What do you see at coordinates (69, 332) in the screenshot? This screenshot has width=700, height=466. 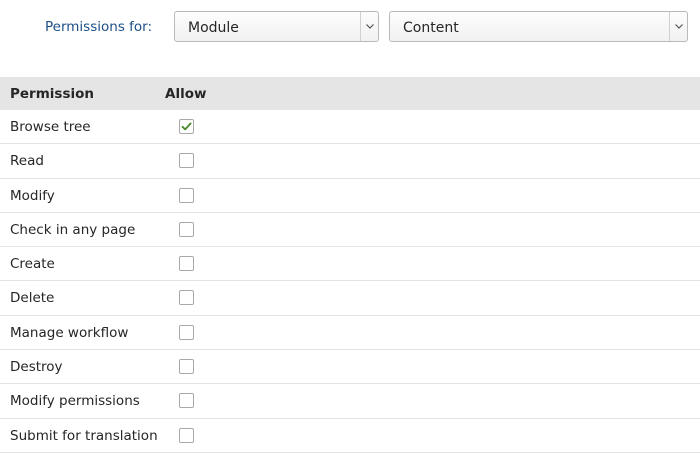 I see `permission-label: Manage workflow` at bounding box center [69, 332].